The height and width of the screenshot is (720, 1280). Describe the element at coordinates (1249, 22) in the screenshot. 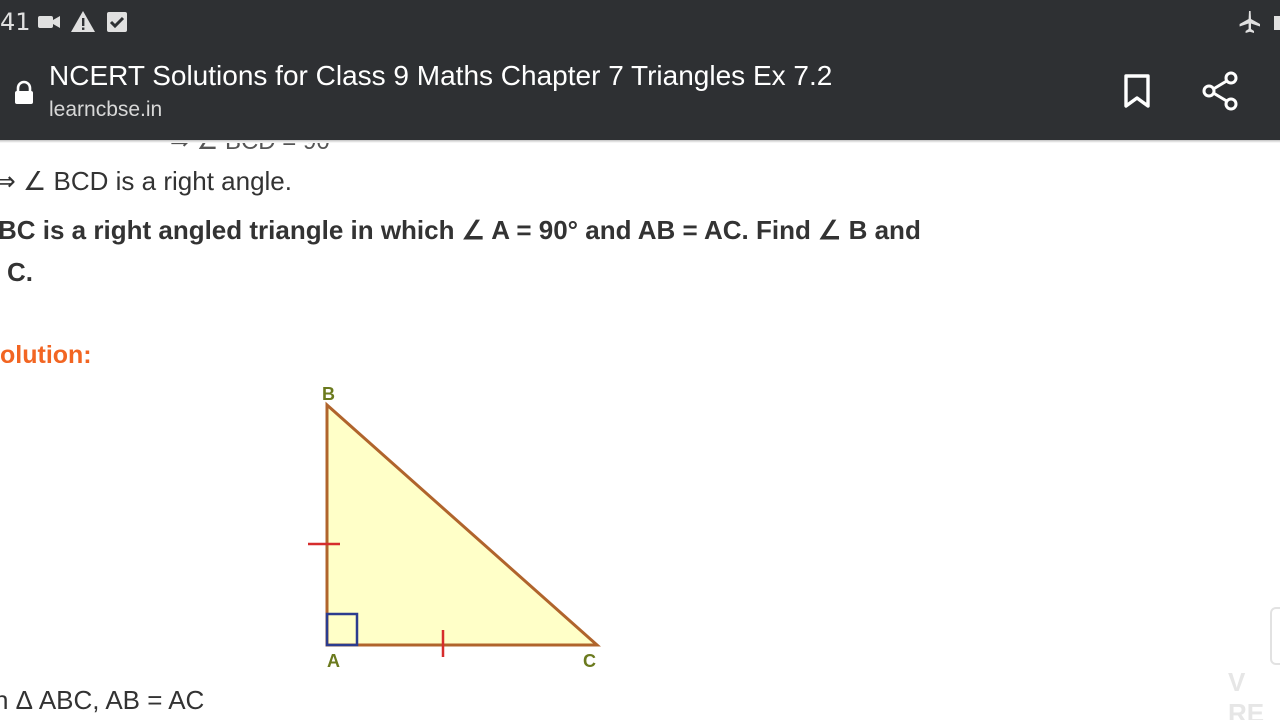

I see `airplane-icon` at that location.